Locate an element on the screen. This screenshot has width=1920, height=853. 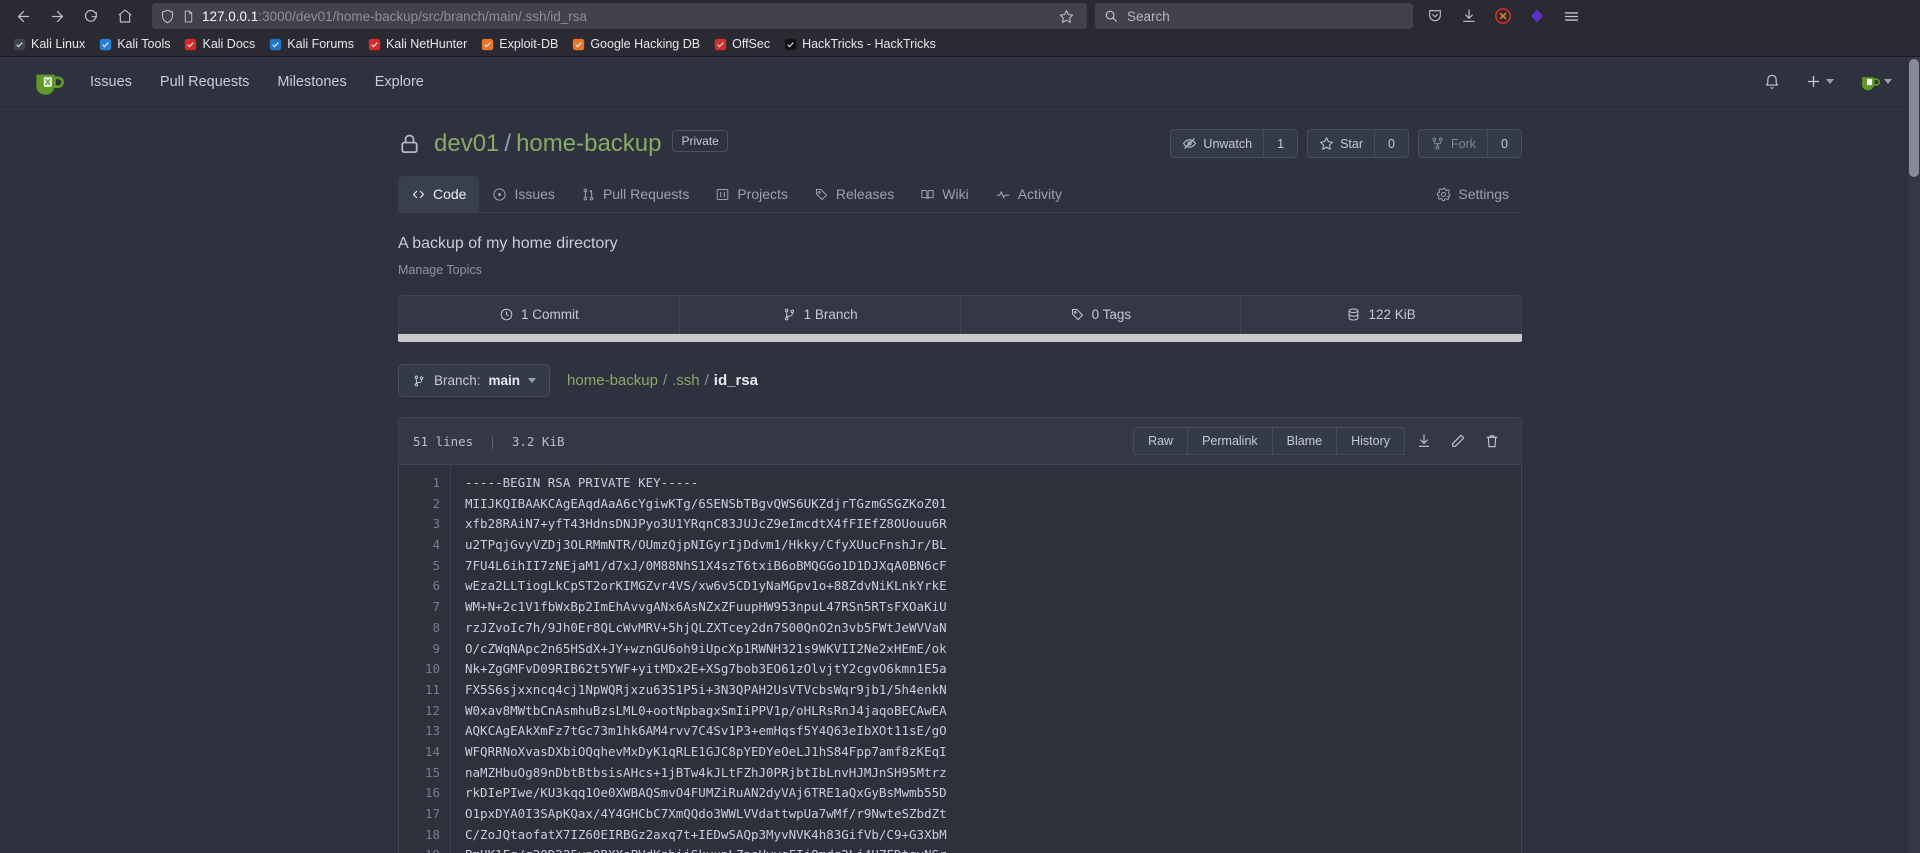
line-number: 9 is located at coordinates (419, 649).